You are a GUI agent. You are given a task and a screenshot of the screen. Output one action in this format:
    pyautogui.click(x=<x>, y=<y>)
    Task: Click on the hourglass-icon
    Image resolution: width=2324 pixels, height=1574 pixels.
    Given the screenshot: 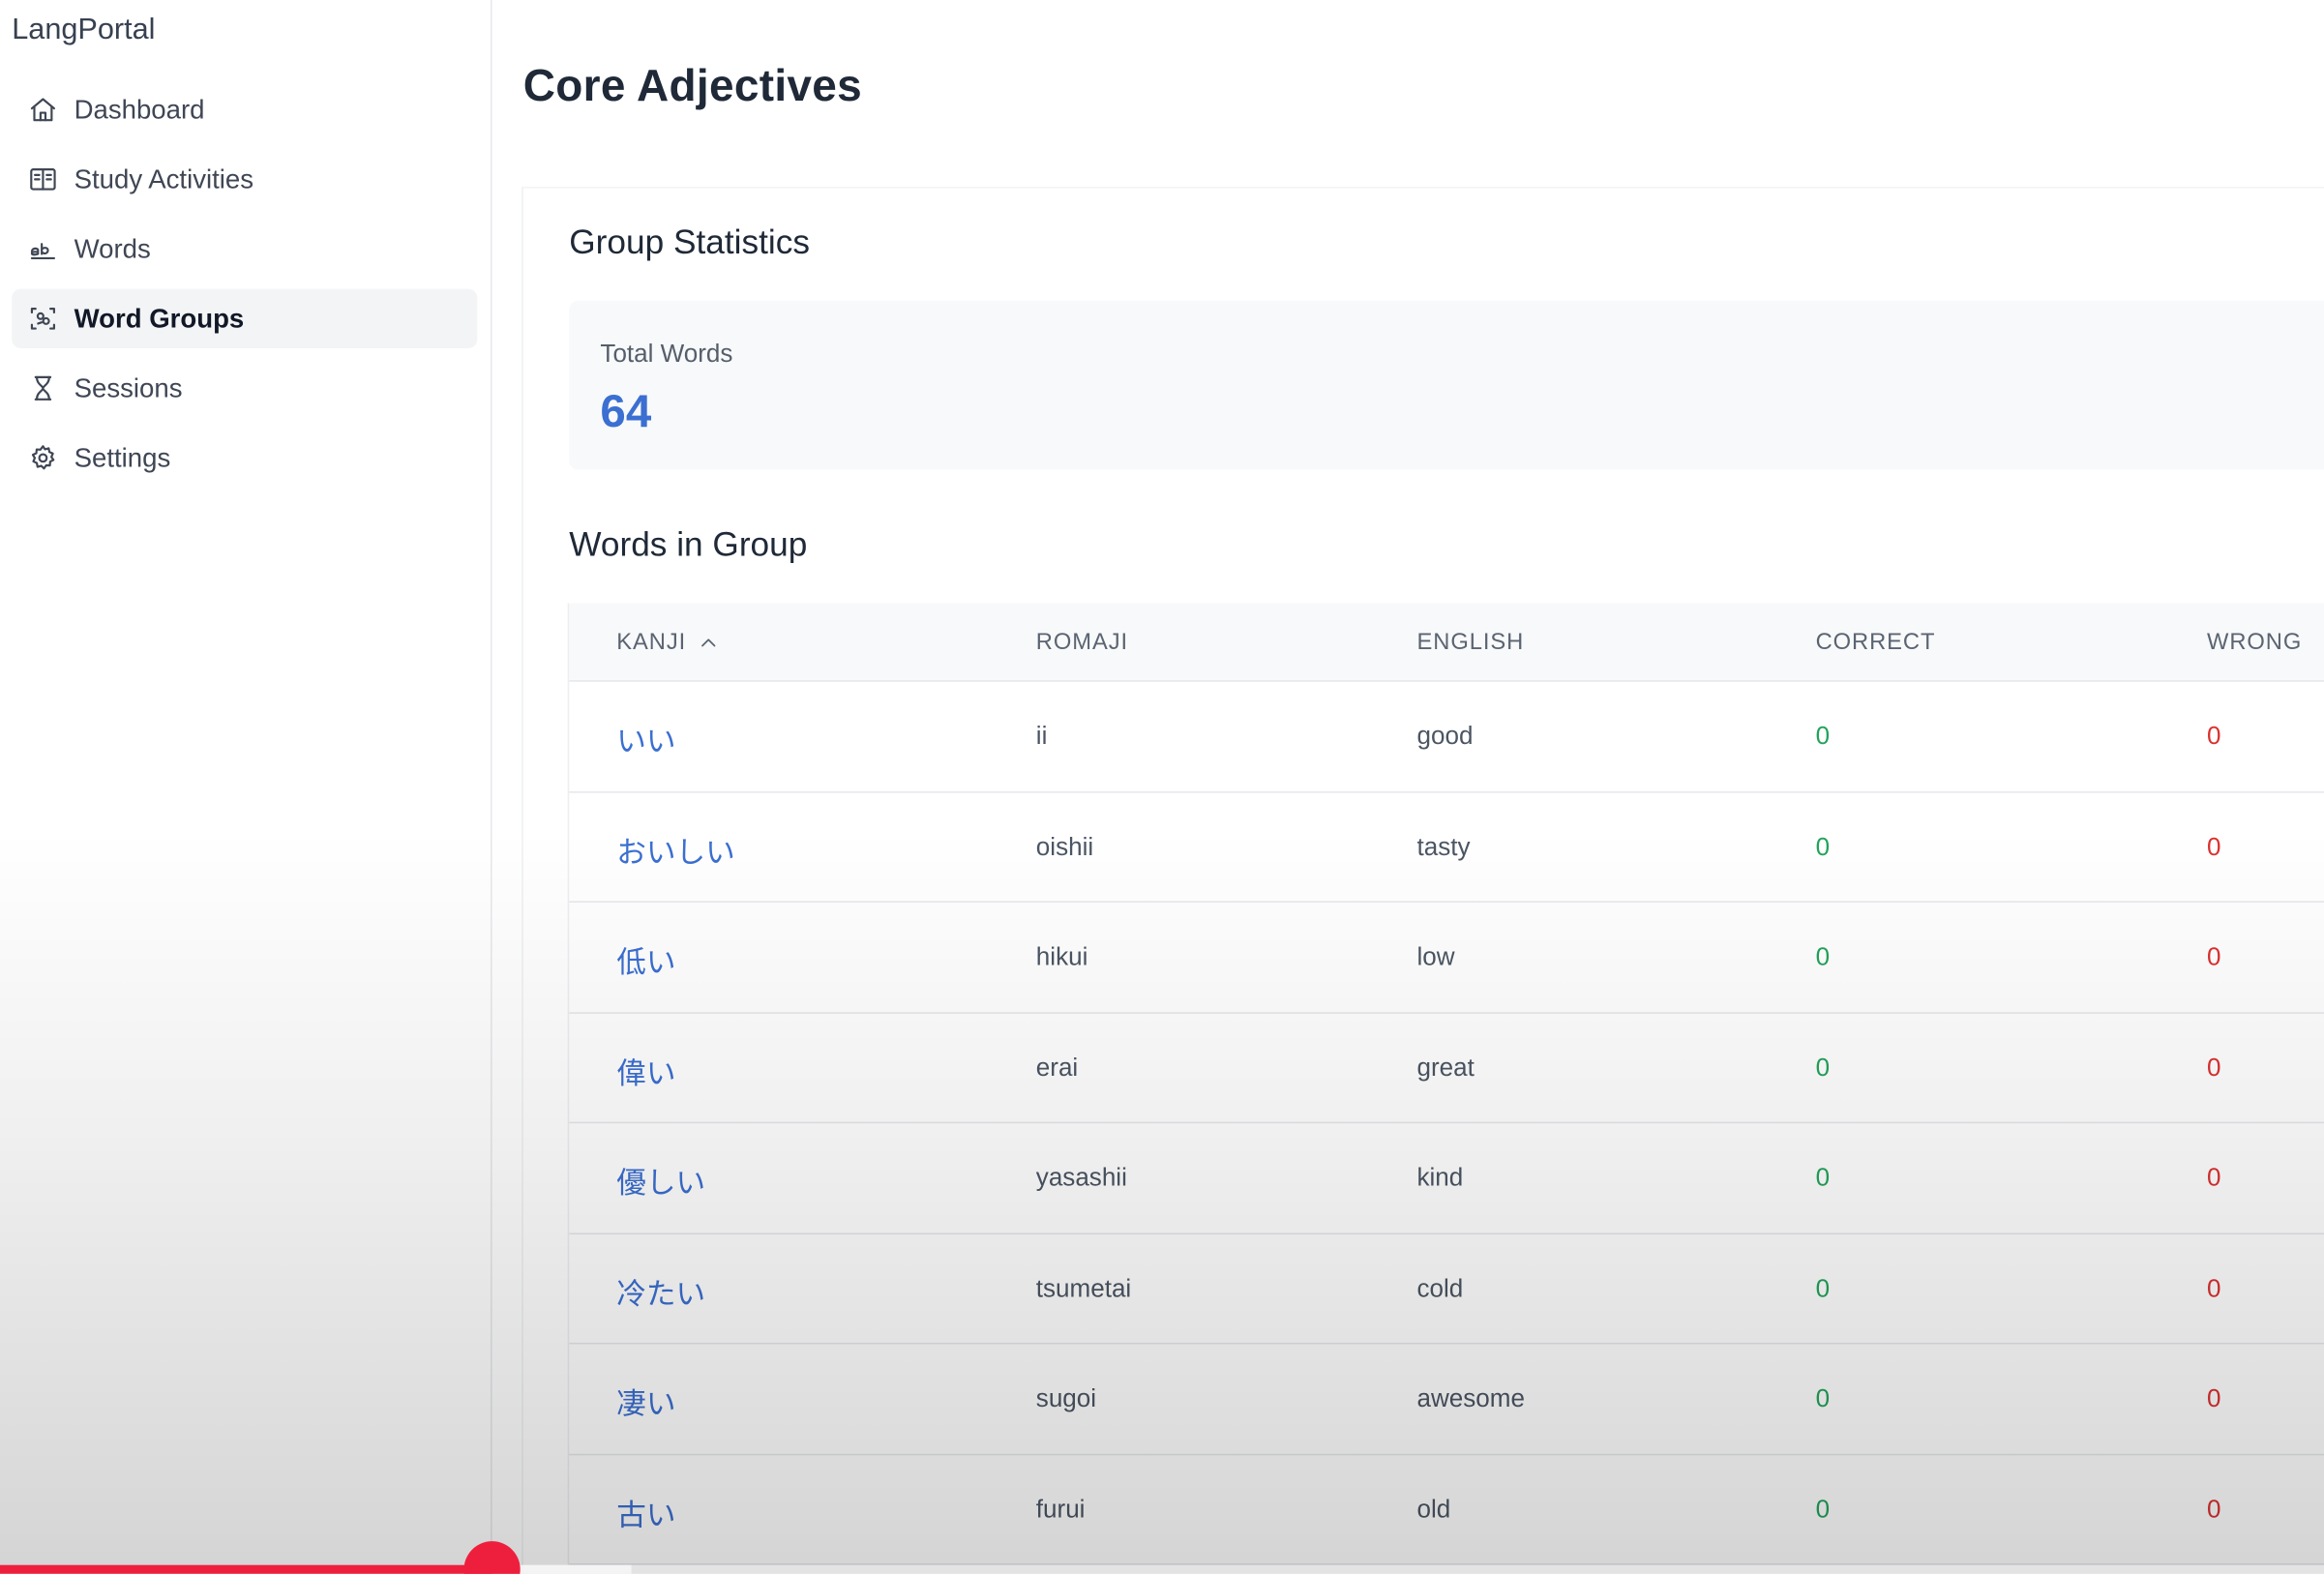 What is the action you would take?
    pyautogui.click(x=43, y=388)
    